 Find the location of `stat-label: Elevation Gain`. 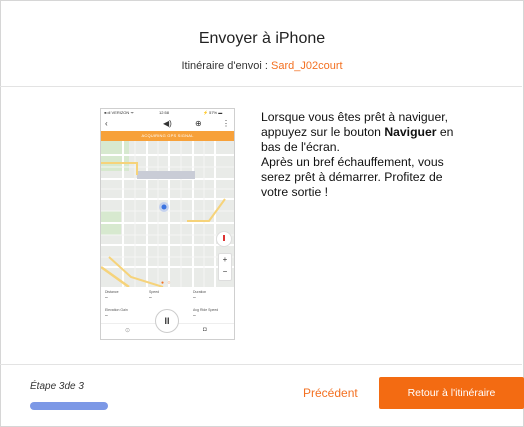

stat-label: Elevation Gain is located at coordinates (116, 310).